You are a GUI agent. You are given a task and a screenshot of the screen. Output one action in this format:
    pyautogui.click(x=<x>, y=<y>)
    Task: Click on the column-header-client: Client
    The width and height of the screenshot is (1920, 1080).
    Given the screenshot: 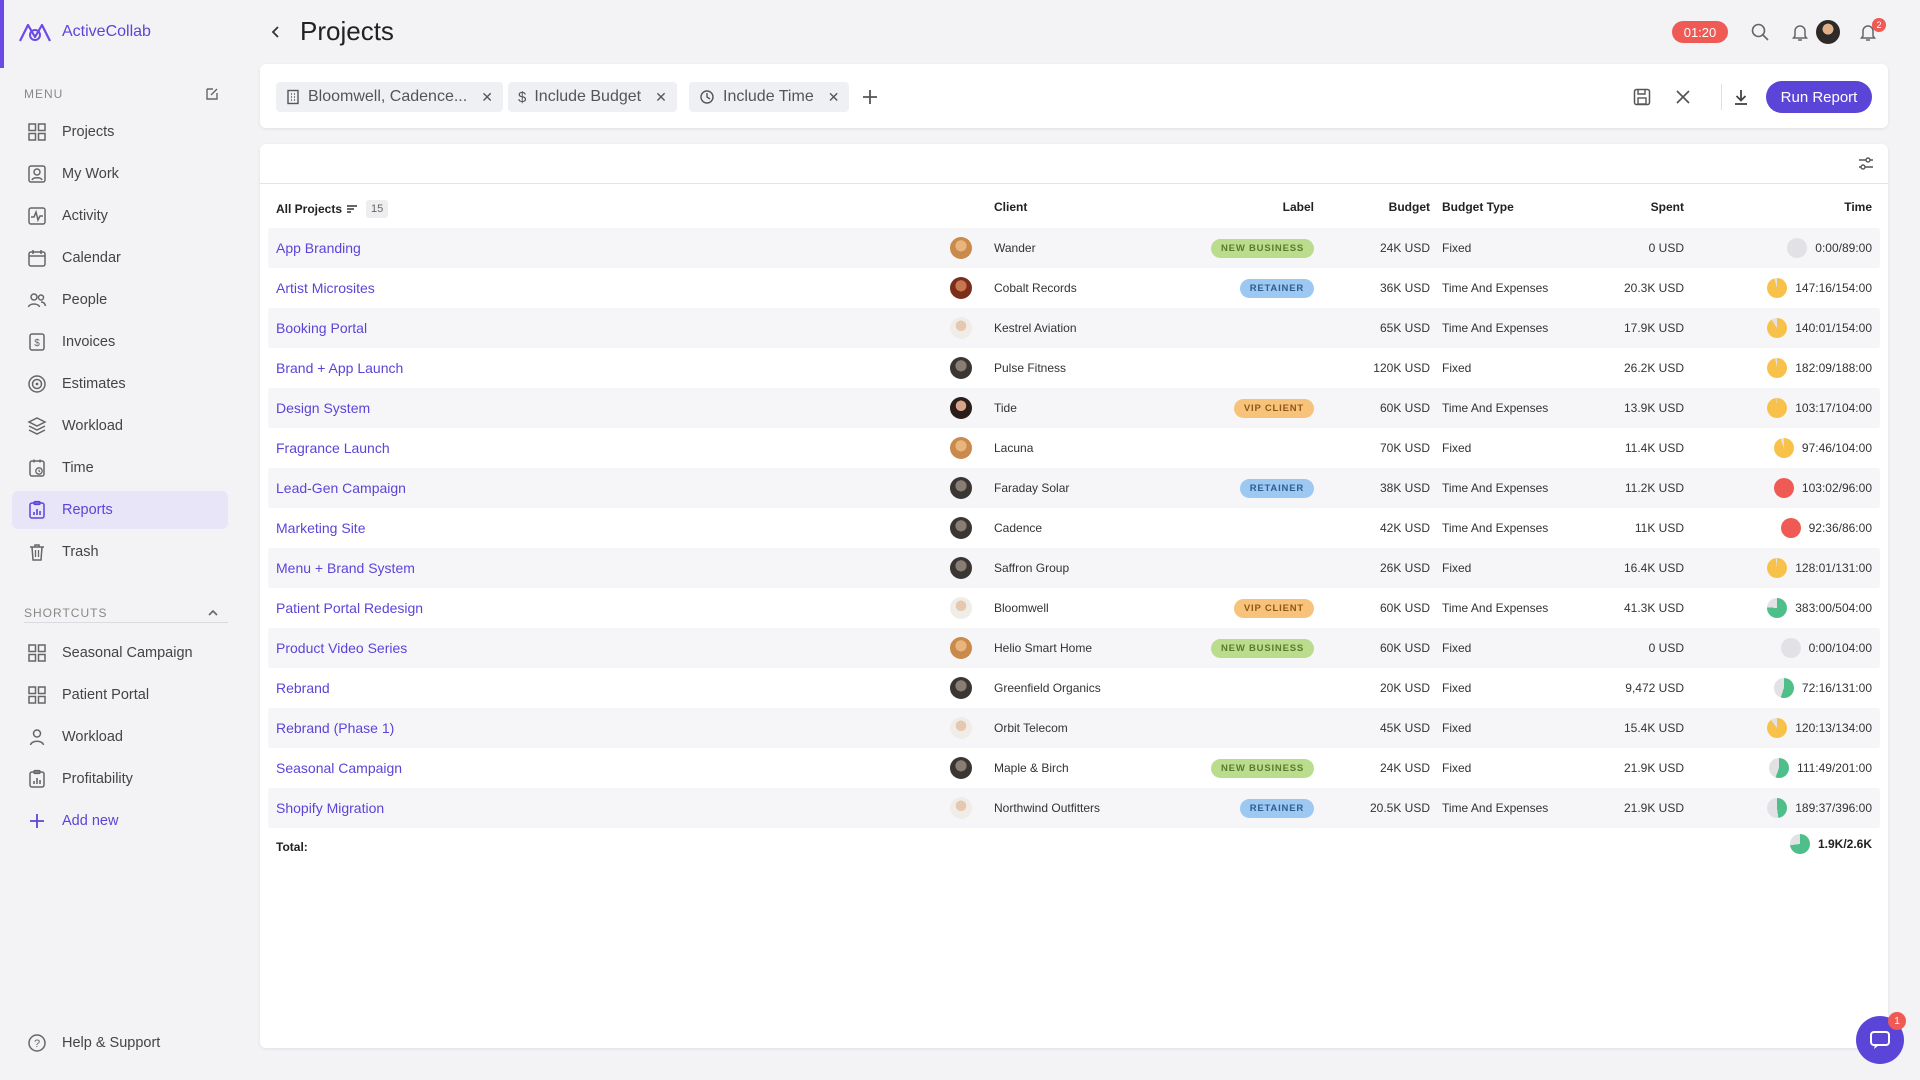 What is the action you would take?
    pyautogui.click(x=1010, y=207)
    